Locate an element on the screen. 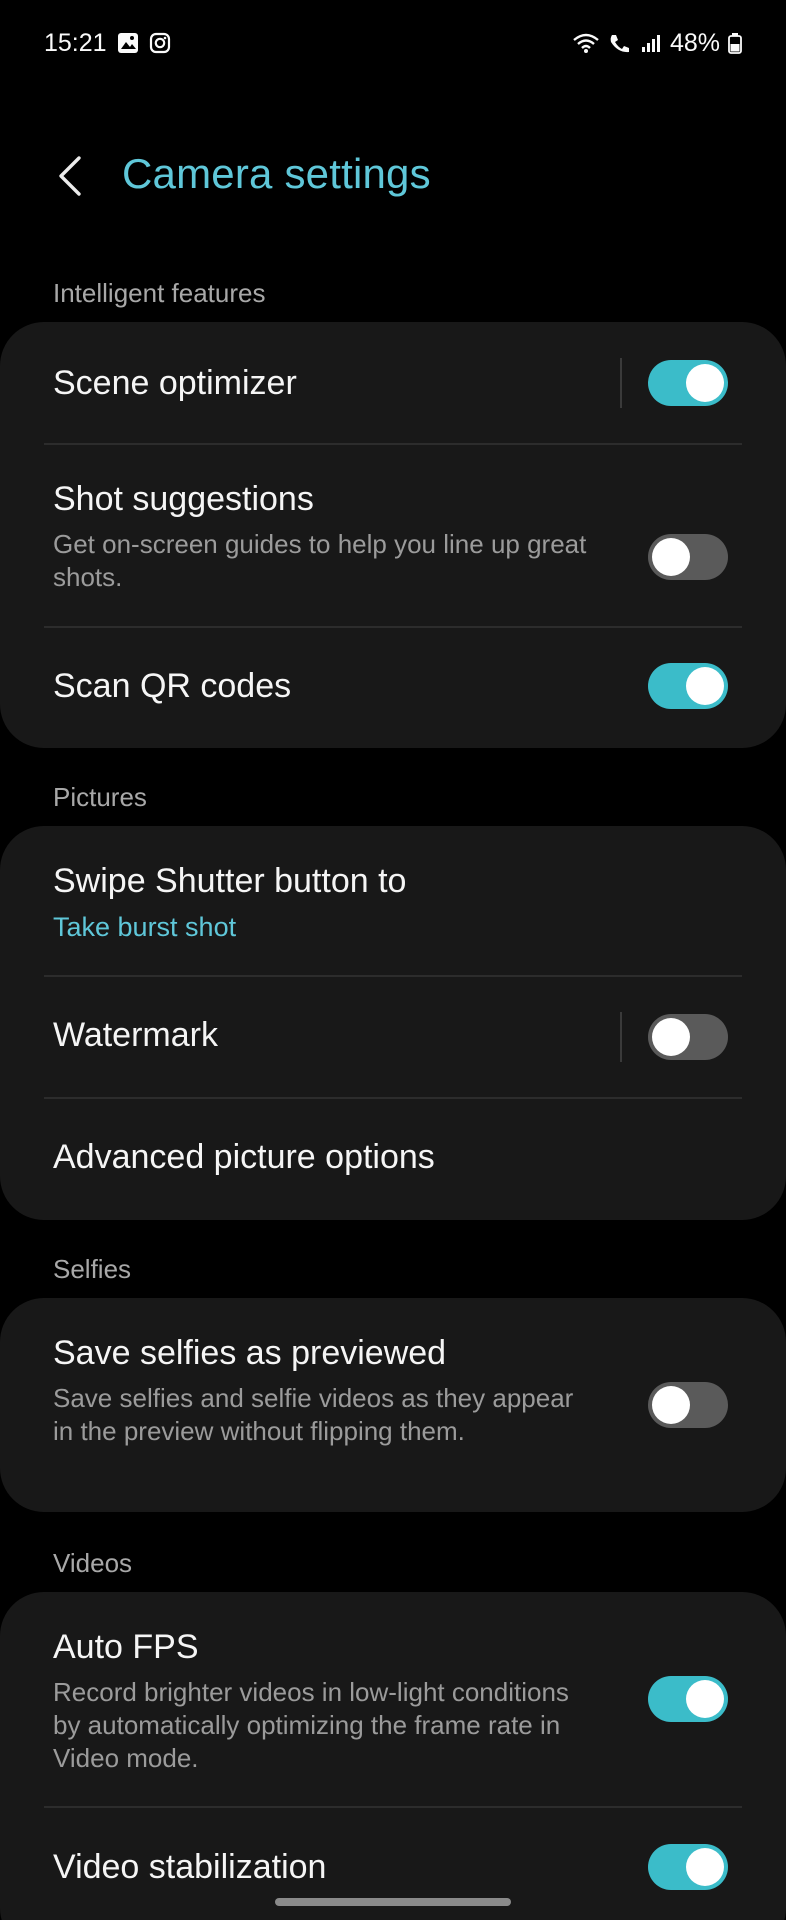 The image size is (786, 1920). scan-qr-title: Scan QR codes is located at coordinates (172, 686).